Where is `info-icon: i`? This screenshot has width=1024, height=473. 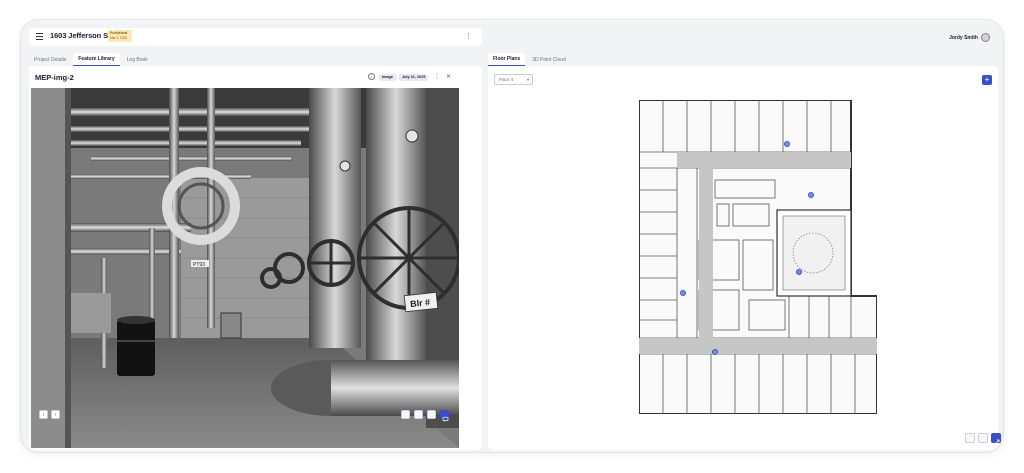
info-icon: i is located at coordinates (371, 76).